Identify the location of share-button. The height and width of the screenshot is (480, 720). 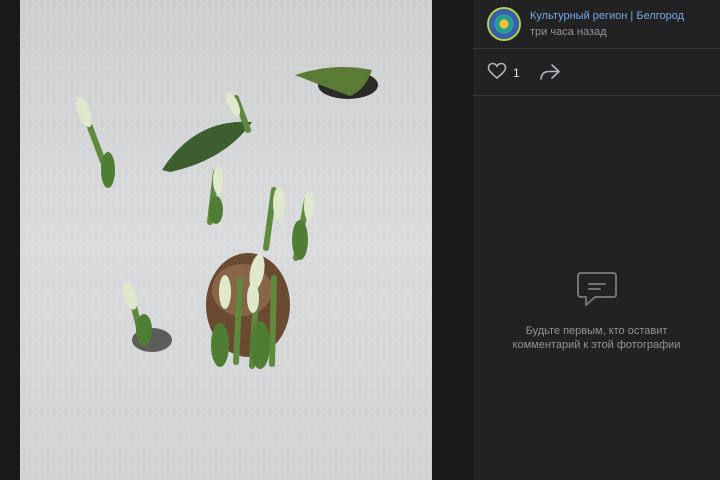
(550, 74).